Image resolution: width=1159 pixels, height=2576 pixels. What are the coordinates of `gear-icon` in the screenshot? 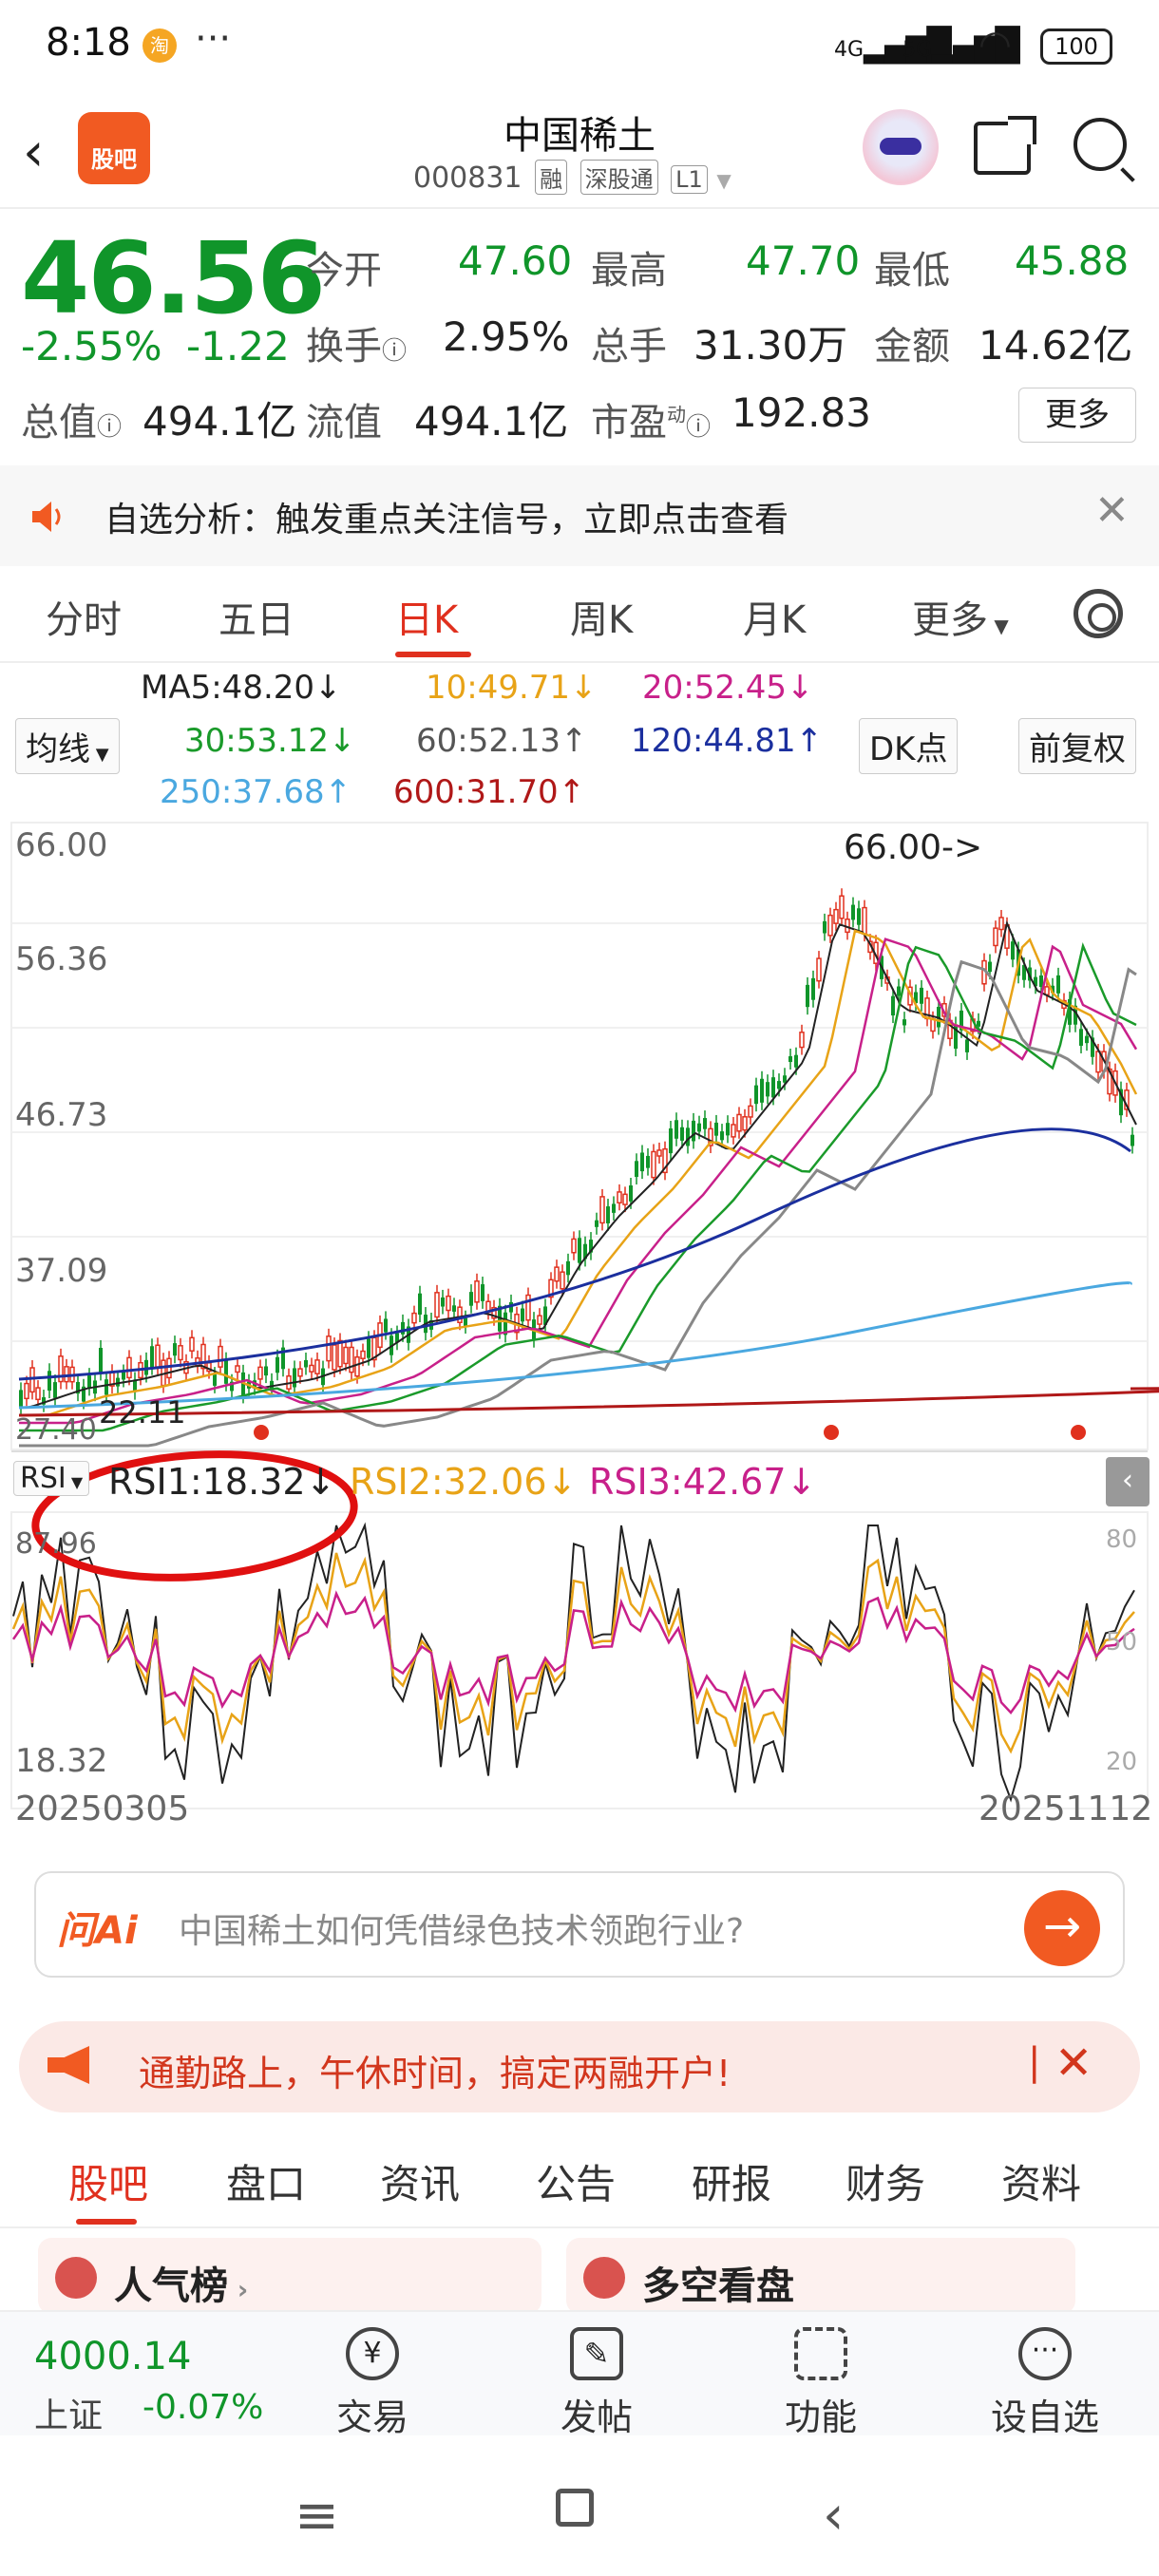 It's located at (1098, 613).